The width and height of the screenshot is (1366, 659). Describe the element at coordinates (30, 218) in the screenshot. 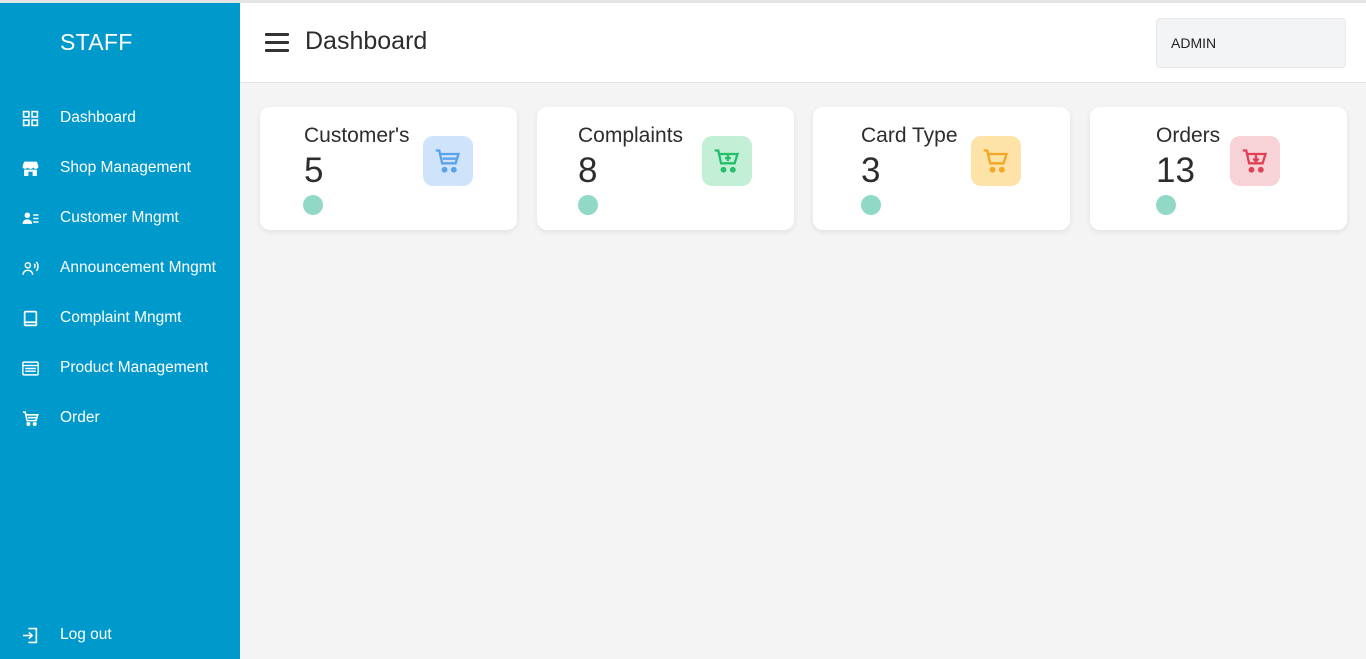

I see `user-list-icon` at that location.